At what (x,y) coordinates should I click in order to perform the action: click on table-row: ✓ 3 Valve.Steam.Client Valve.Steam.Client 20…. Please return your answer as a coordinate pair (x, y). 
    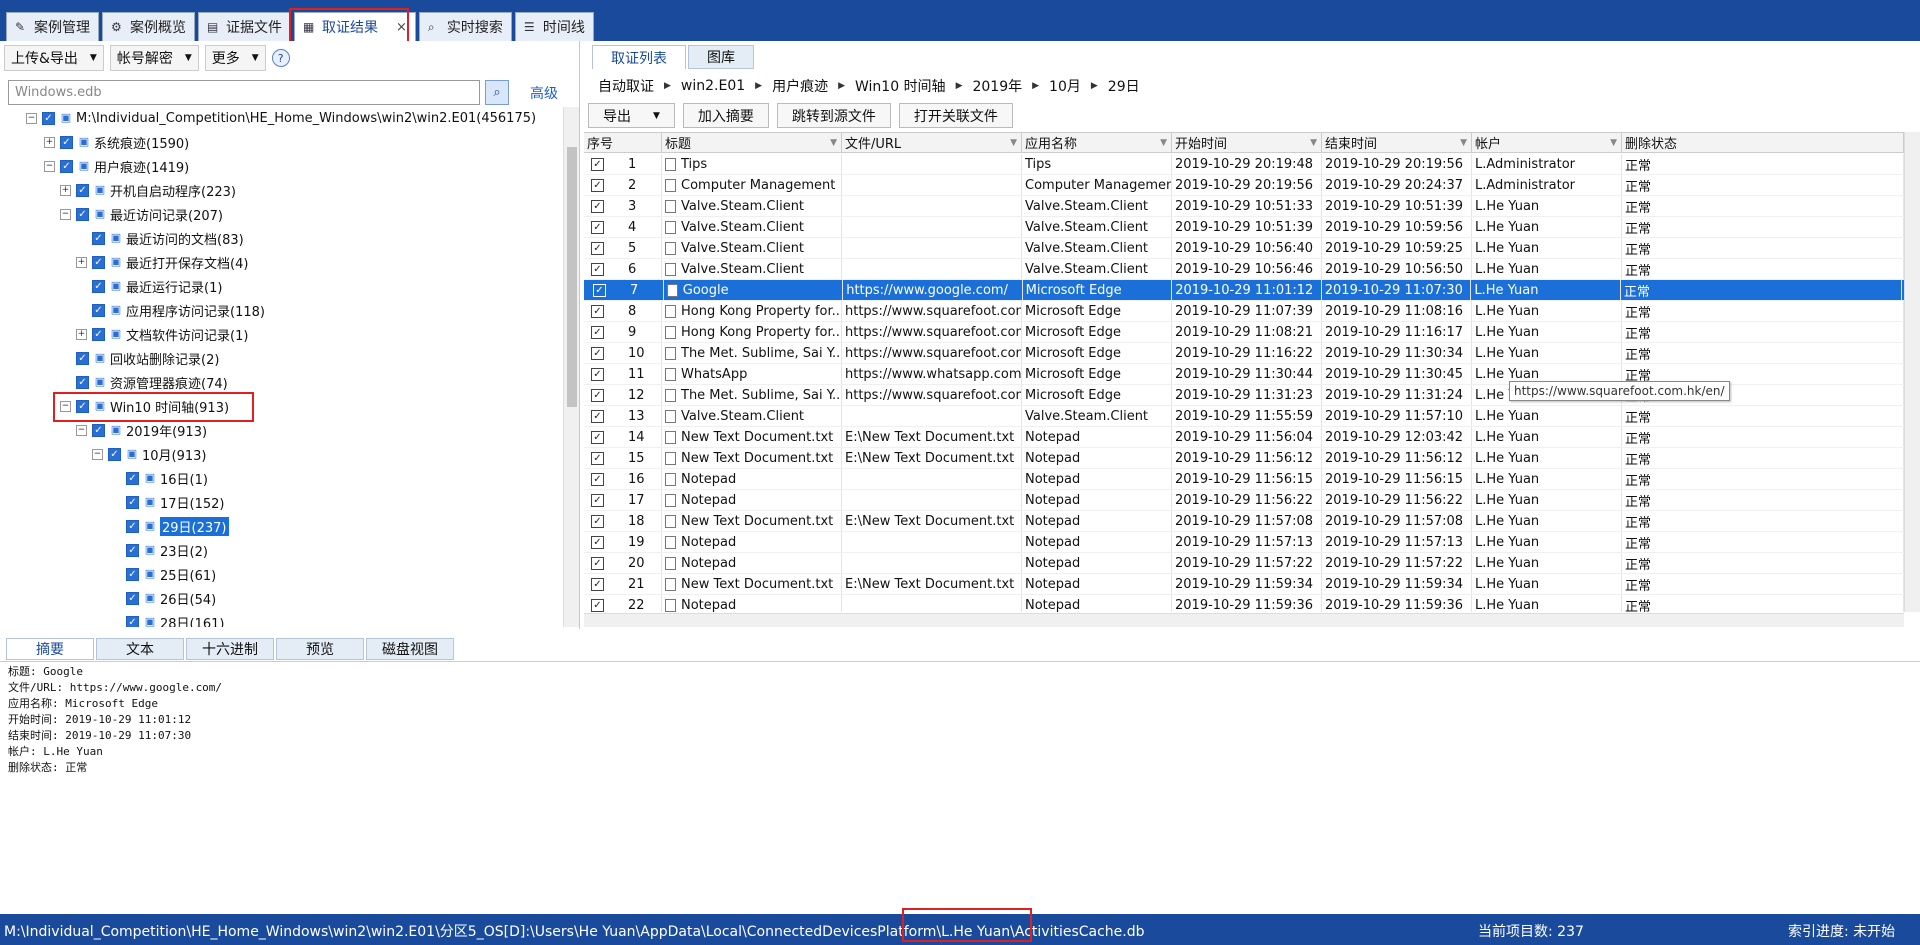
    Looking at the image, I should click on (1244, 206).